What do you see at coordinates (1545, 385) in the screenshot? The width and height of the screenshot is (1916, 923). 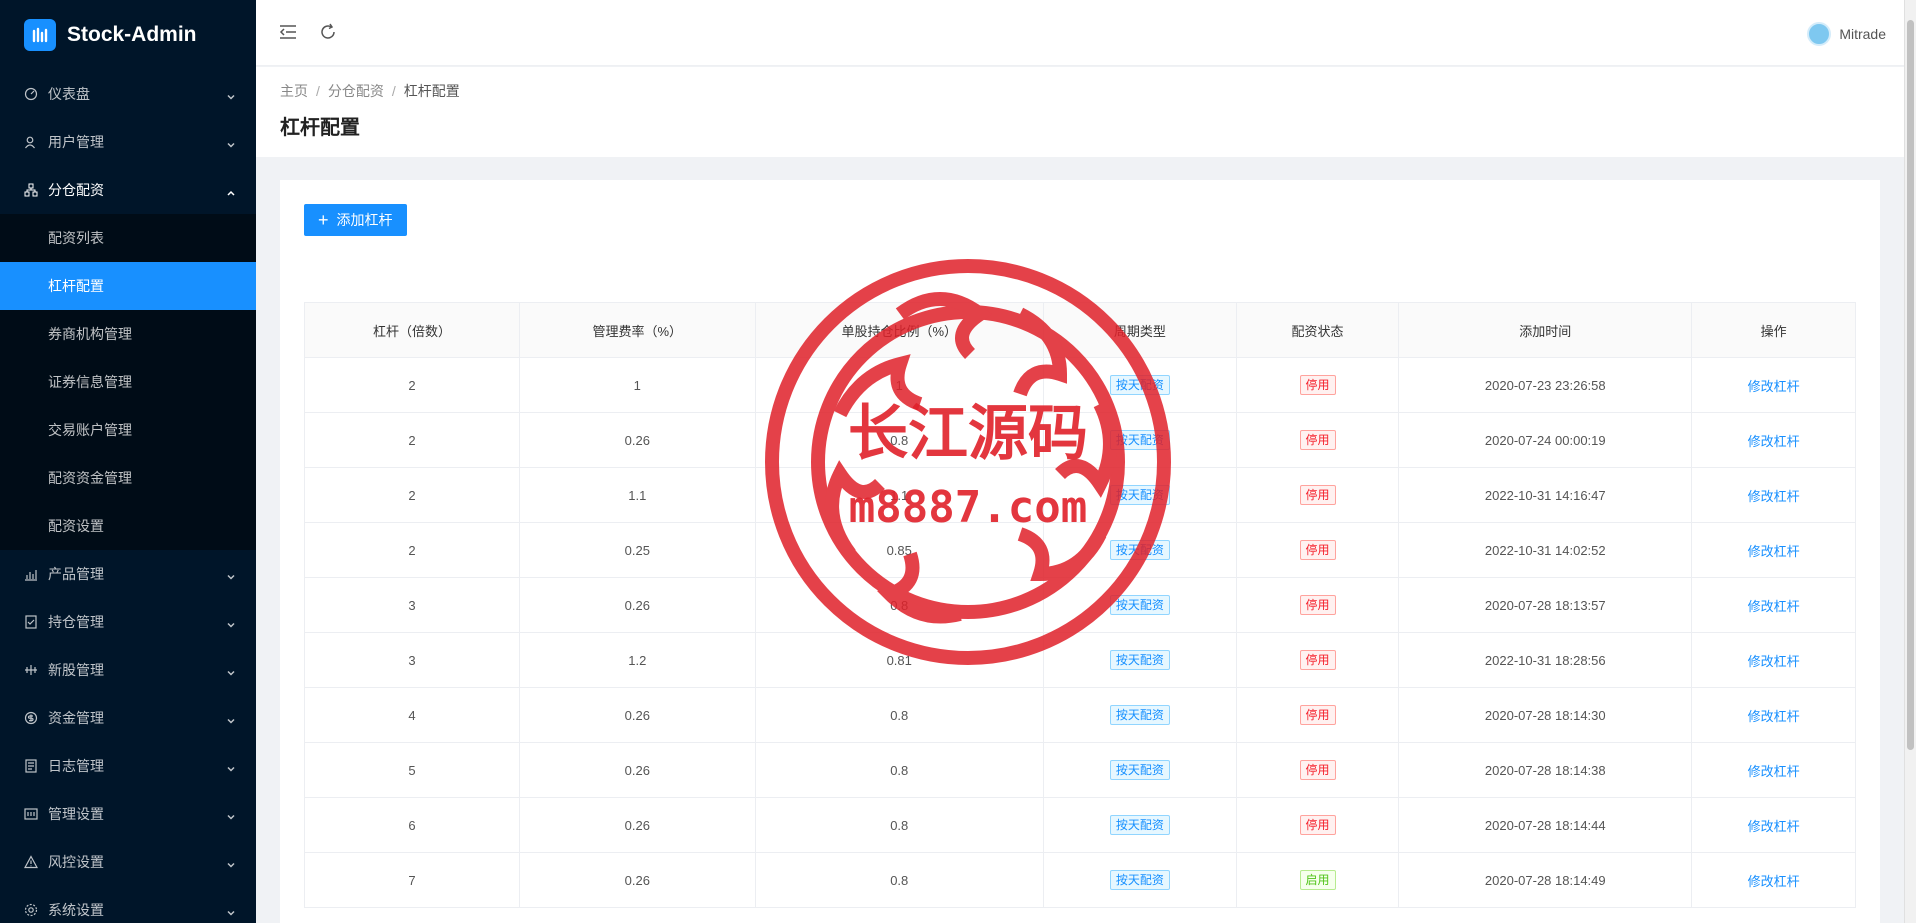 I see `cell-time: 2020-07-23 23:26:58` at bounding box center [1545, 385].